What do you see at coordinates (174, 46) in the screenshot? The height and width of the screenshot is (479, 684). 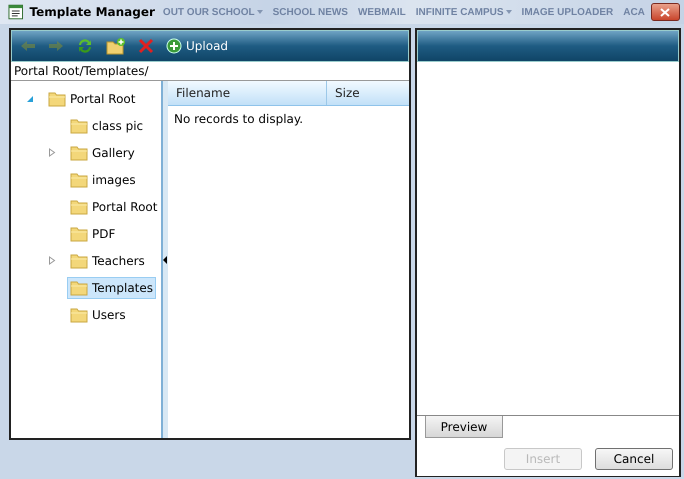 I see `plus-icon` at bounding box center [174, 46].